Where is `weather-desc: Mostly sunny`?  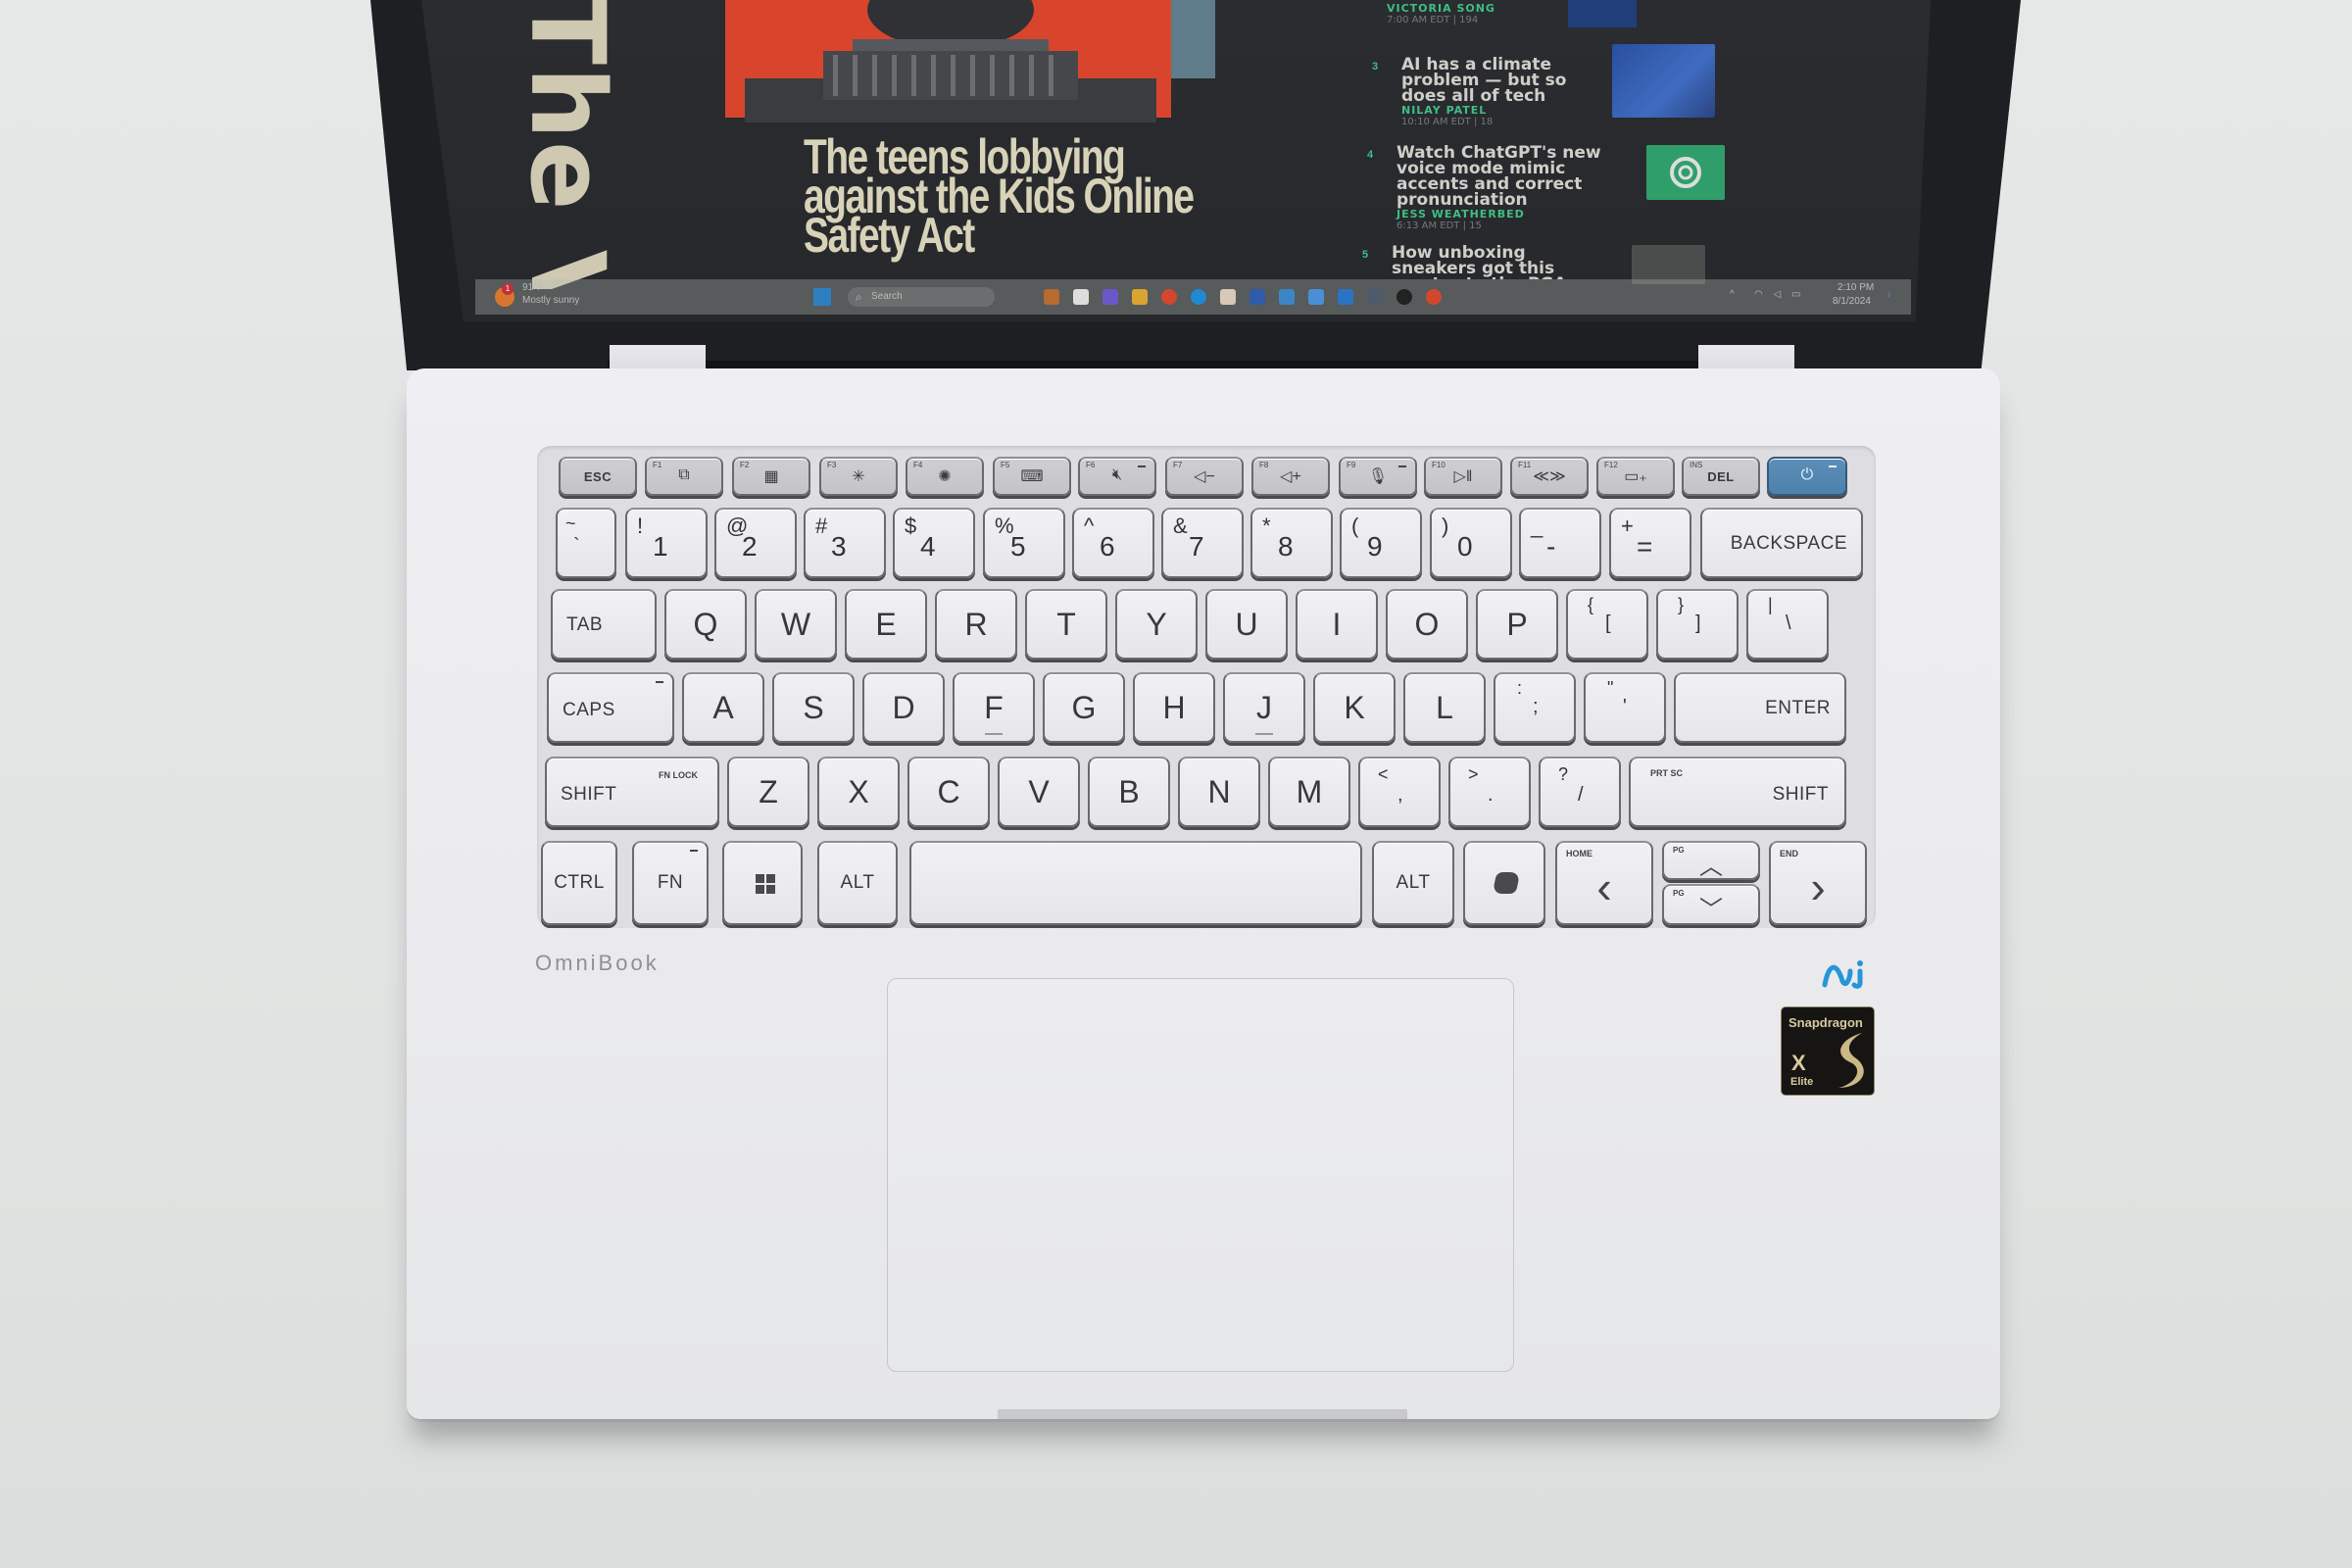 weather-desc: Mostly sunny is located at coordinates (550, 300).